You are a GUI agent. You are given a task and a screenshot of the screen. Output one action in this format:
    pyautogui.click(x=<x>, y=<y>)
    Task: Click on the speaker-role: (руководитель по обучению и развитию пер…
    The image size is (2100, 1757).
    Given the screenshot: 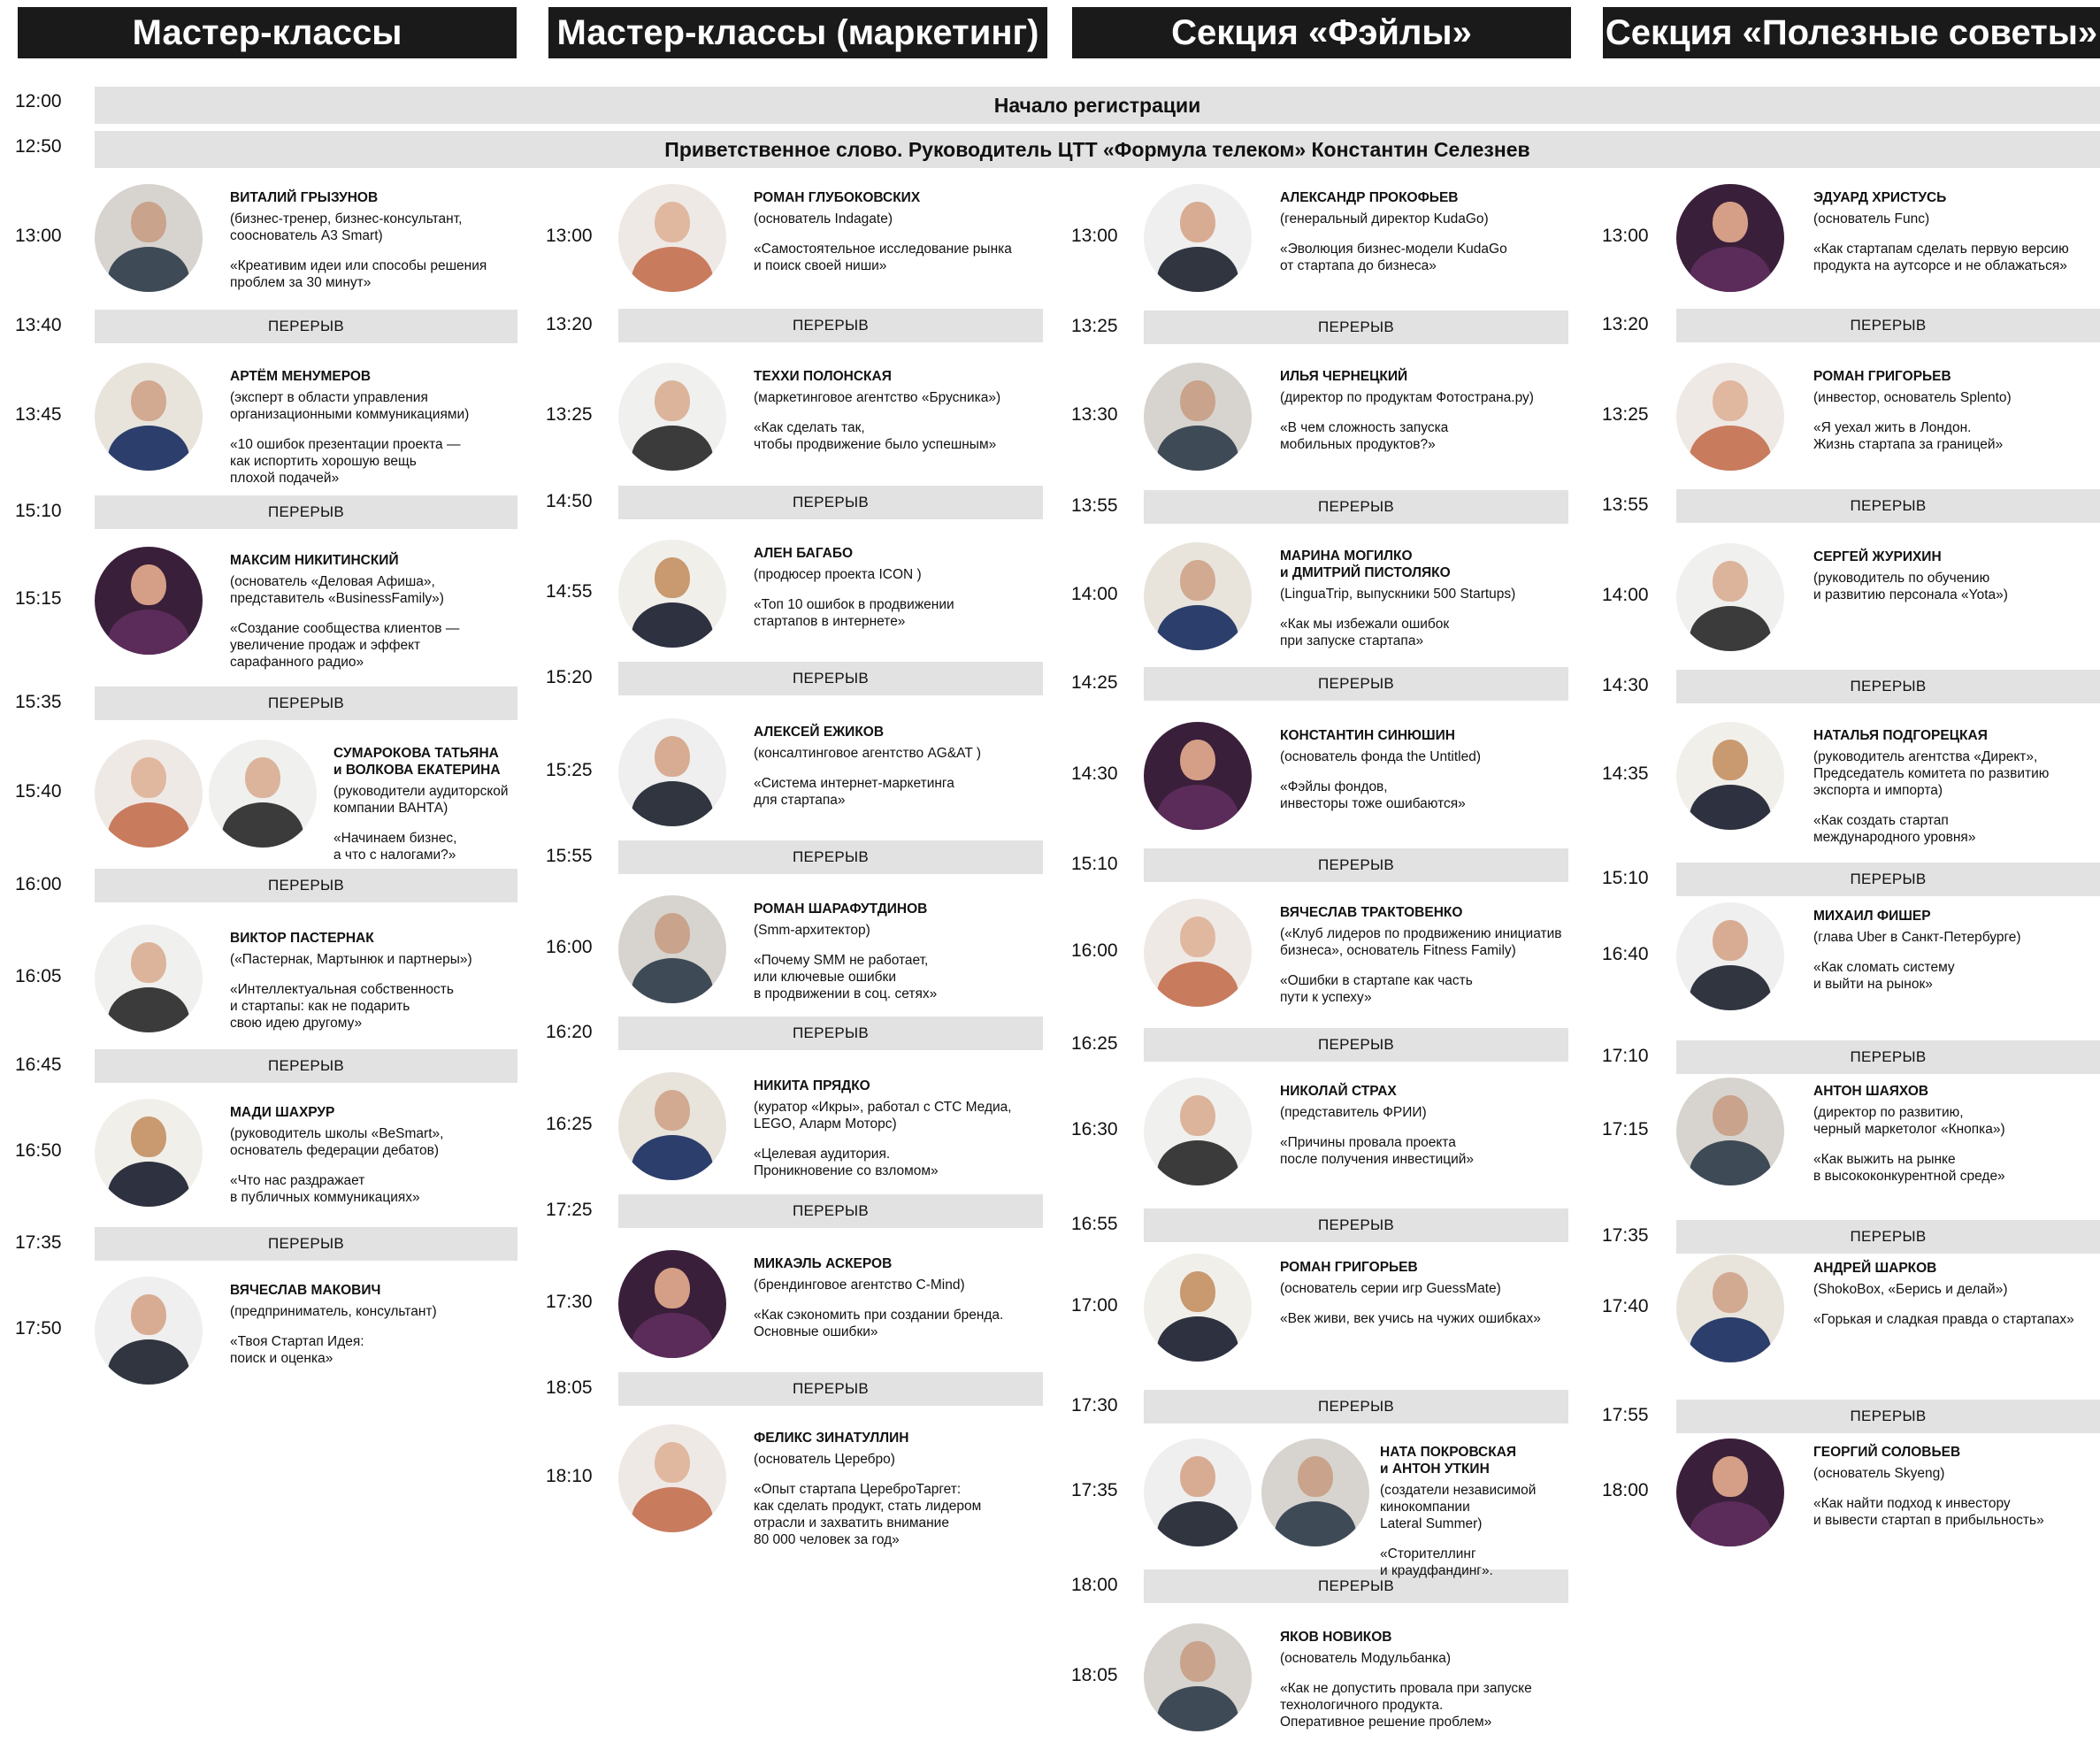 What is the action you would take?
    pyautogui.click(x=1910, y=586)
    